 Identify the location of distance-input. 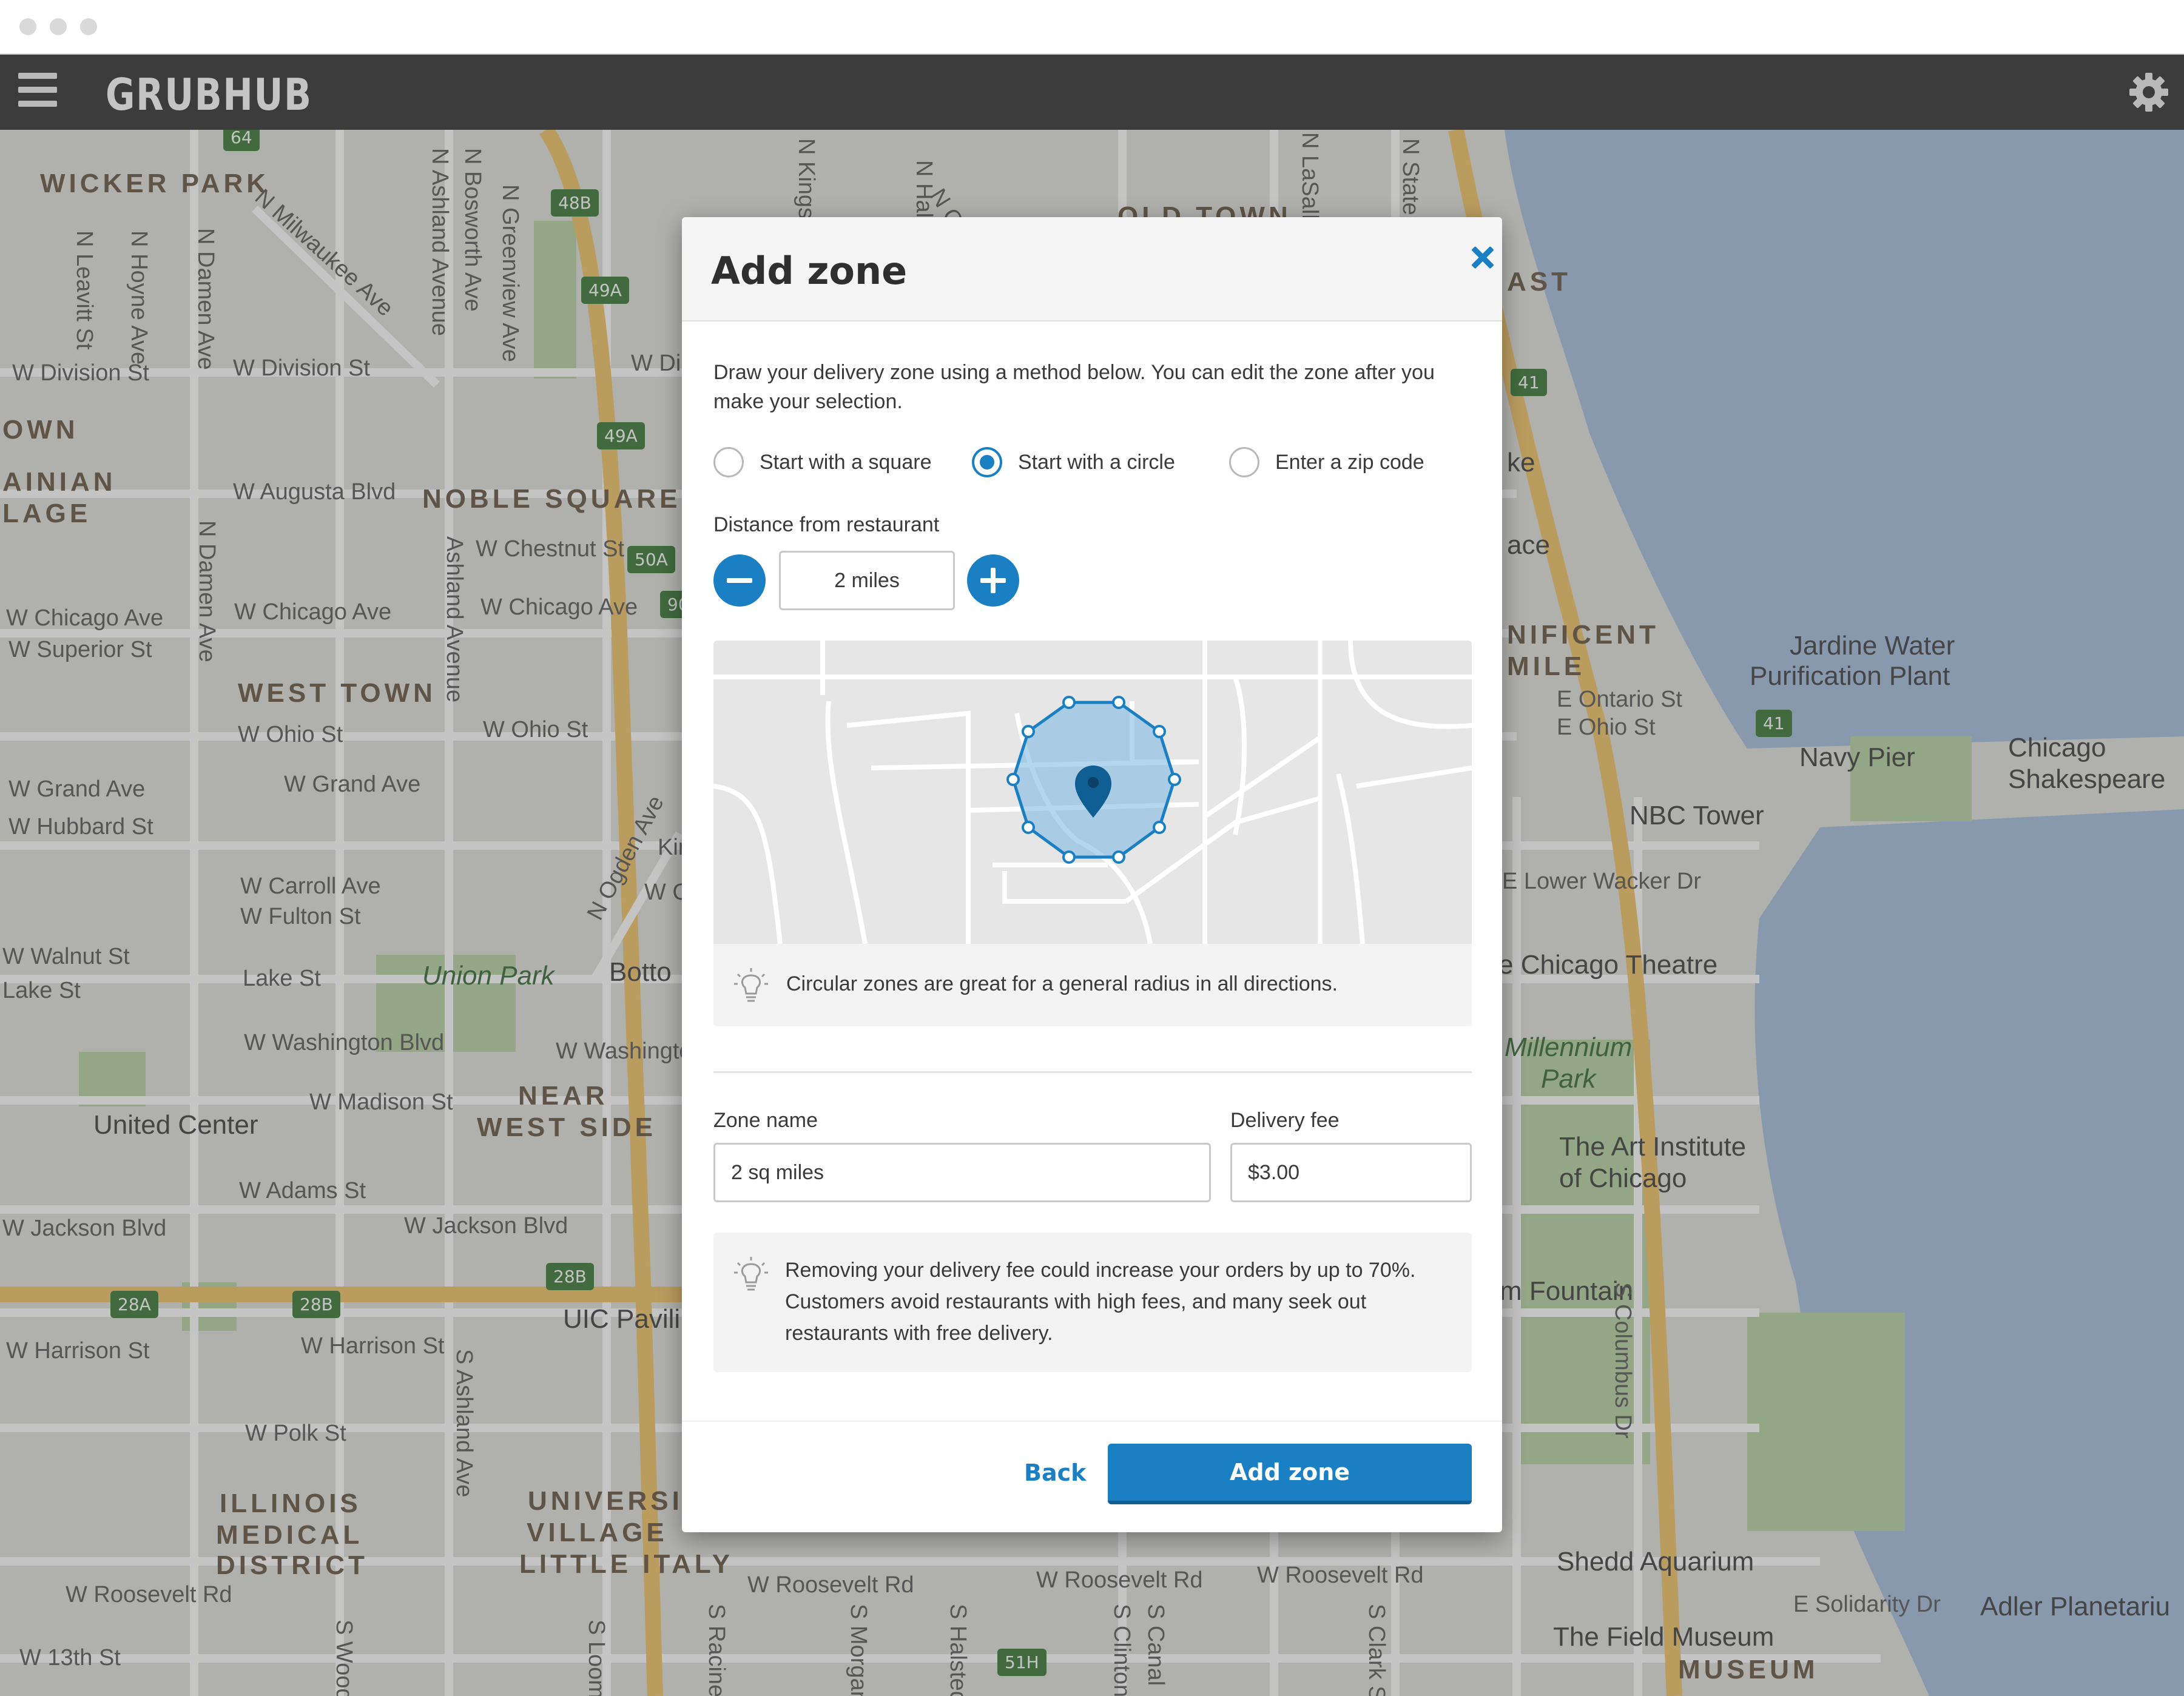
(867, 580).